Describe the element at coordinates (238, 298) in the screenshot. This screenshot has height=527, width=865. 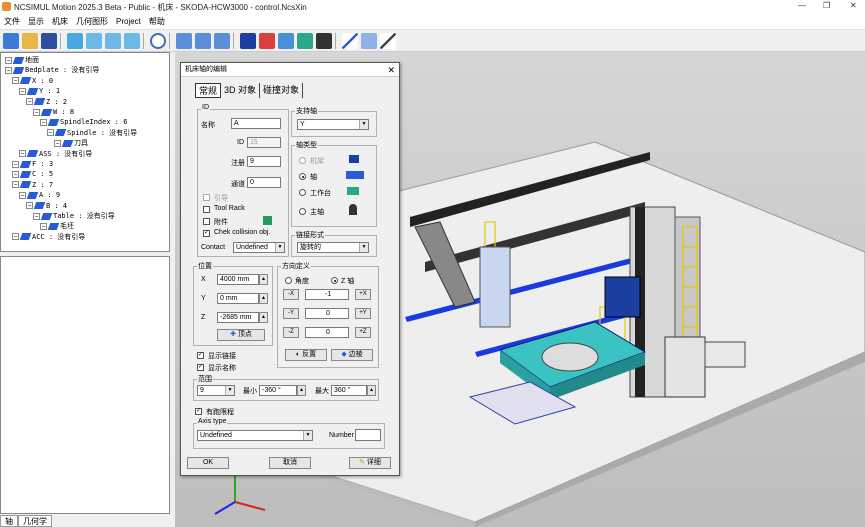
I see `y-position-field: 0 mm` at that location.